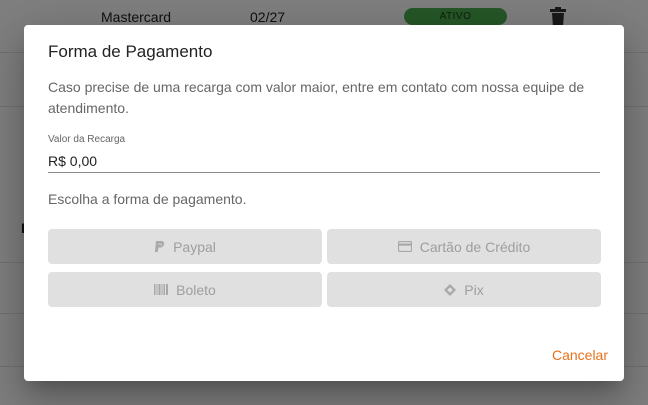 The width and height of the screenshot is (648, 405). Describe the element at coordinates (475, 246) in the screenshot. I see `credit-card-button-label: Cartão de Crédito` at that location.